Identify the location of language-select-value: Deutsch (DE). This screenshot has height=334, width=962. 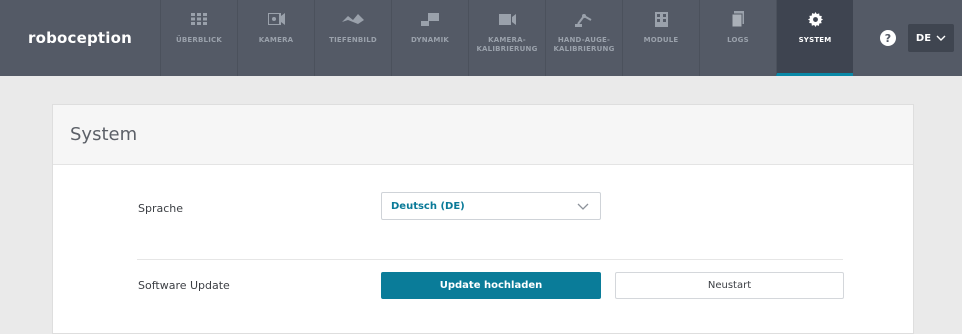
(428, 206).